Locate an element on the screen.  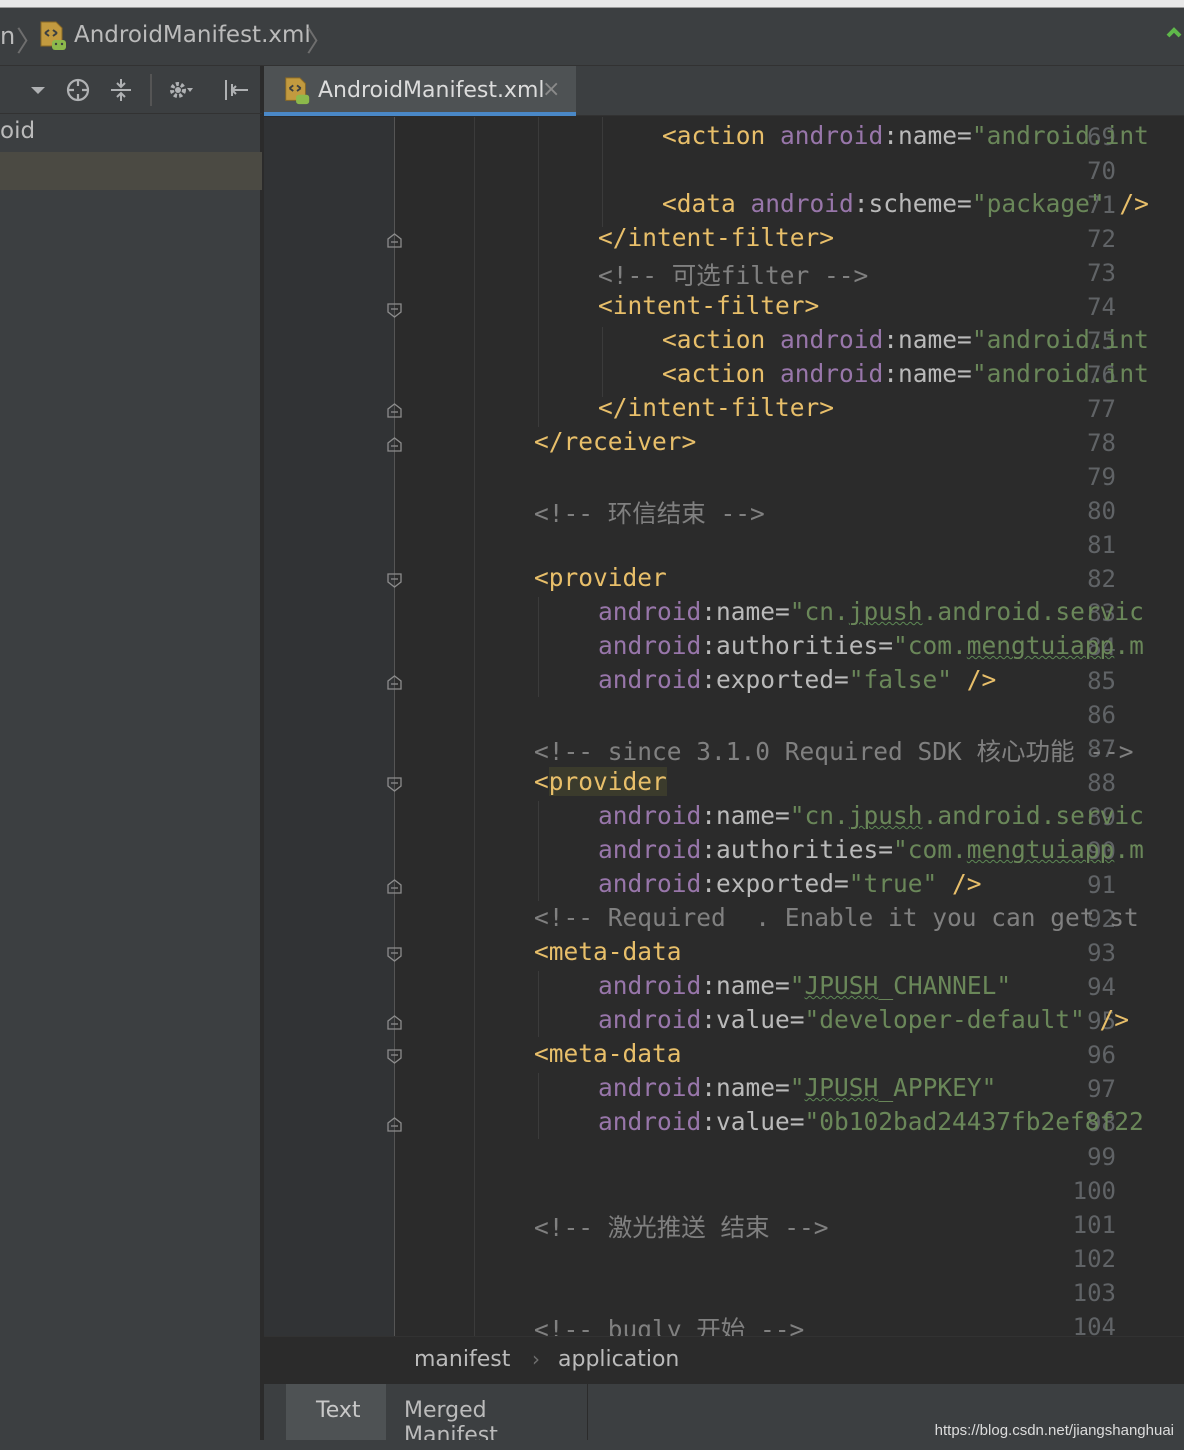
tab-text: Text is located at coordinates (336, 1413).